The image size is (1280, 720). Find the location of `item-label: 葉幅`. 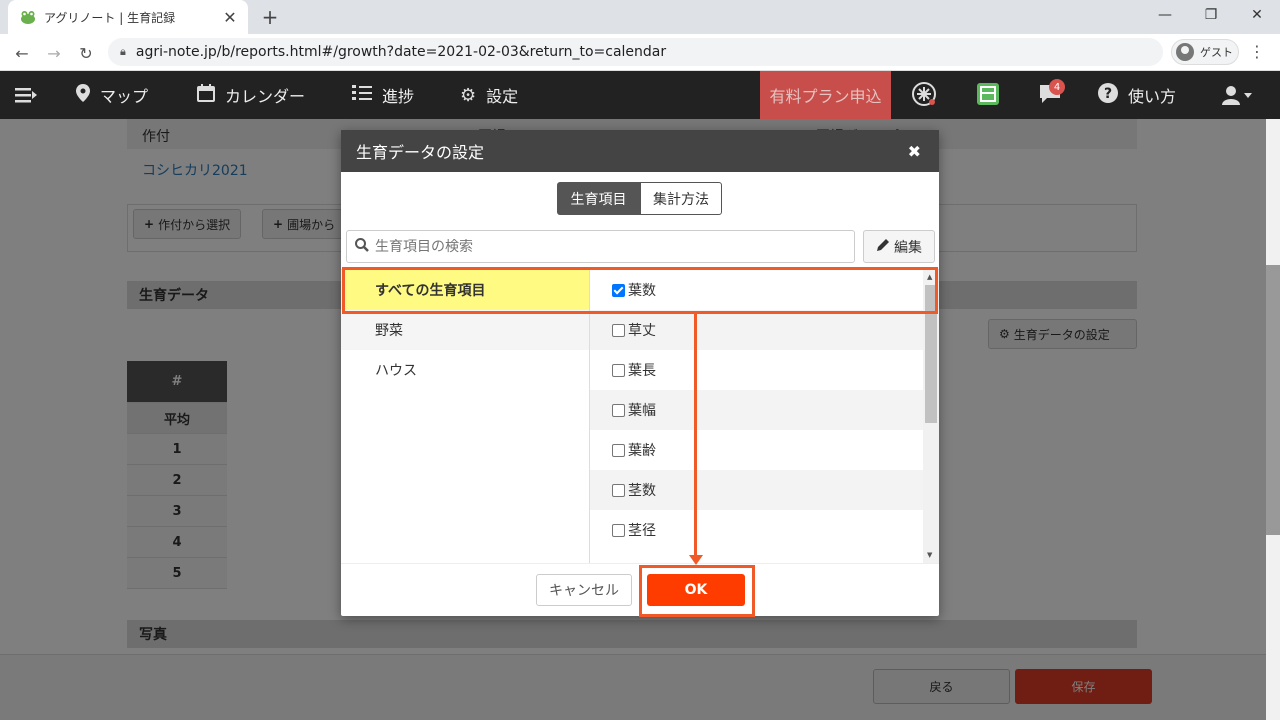

item-label: 葉幅 is located at coordinates (642, 411).